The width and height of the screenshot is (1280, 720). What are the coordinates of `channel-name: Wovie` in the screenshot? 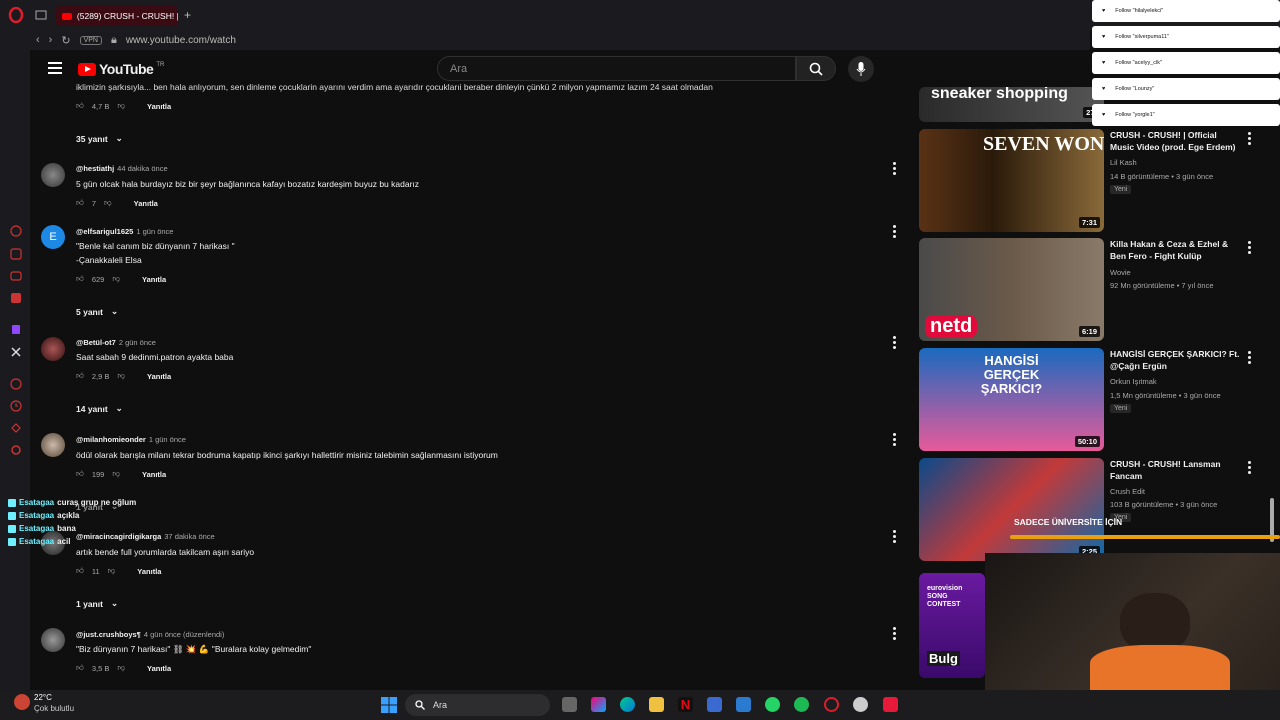 It's located at (1120, 272).